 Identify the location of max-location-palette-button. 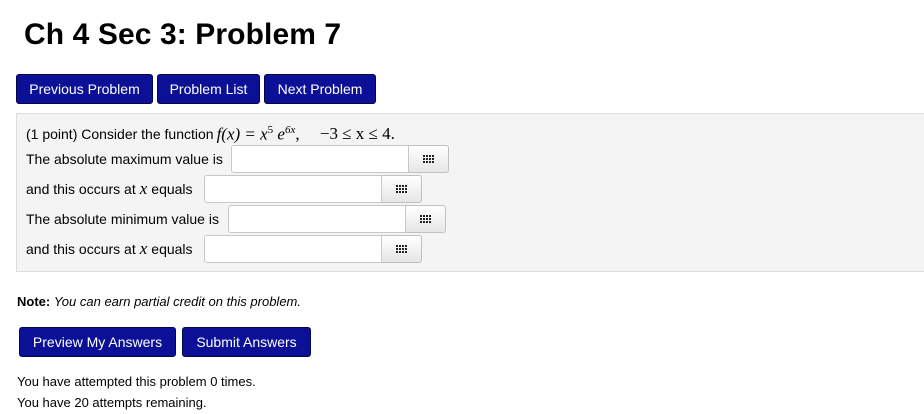
(402, 189).